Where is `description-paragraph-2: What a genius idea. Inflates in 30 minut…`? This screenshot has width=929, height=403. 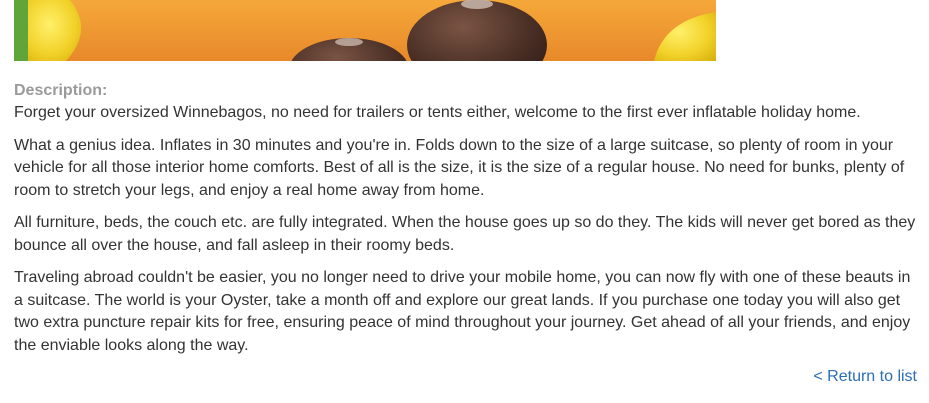
description-paragraph-2: What a genius idea. Inflates in 30 minut… is located at coordinates (459, 167).